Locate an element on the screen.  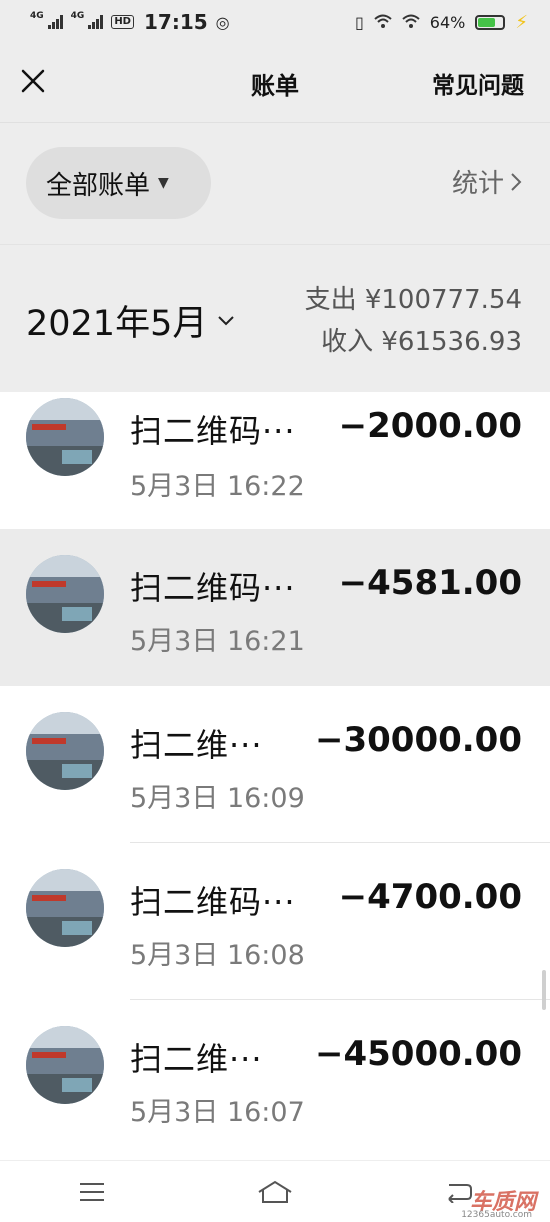
transaction-time: 5月3日 16:21 is located at coordinates (217, 641).